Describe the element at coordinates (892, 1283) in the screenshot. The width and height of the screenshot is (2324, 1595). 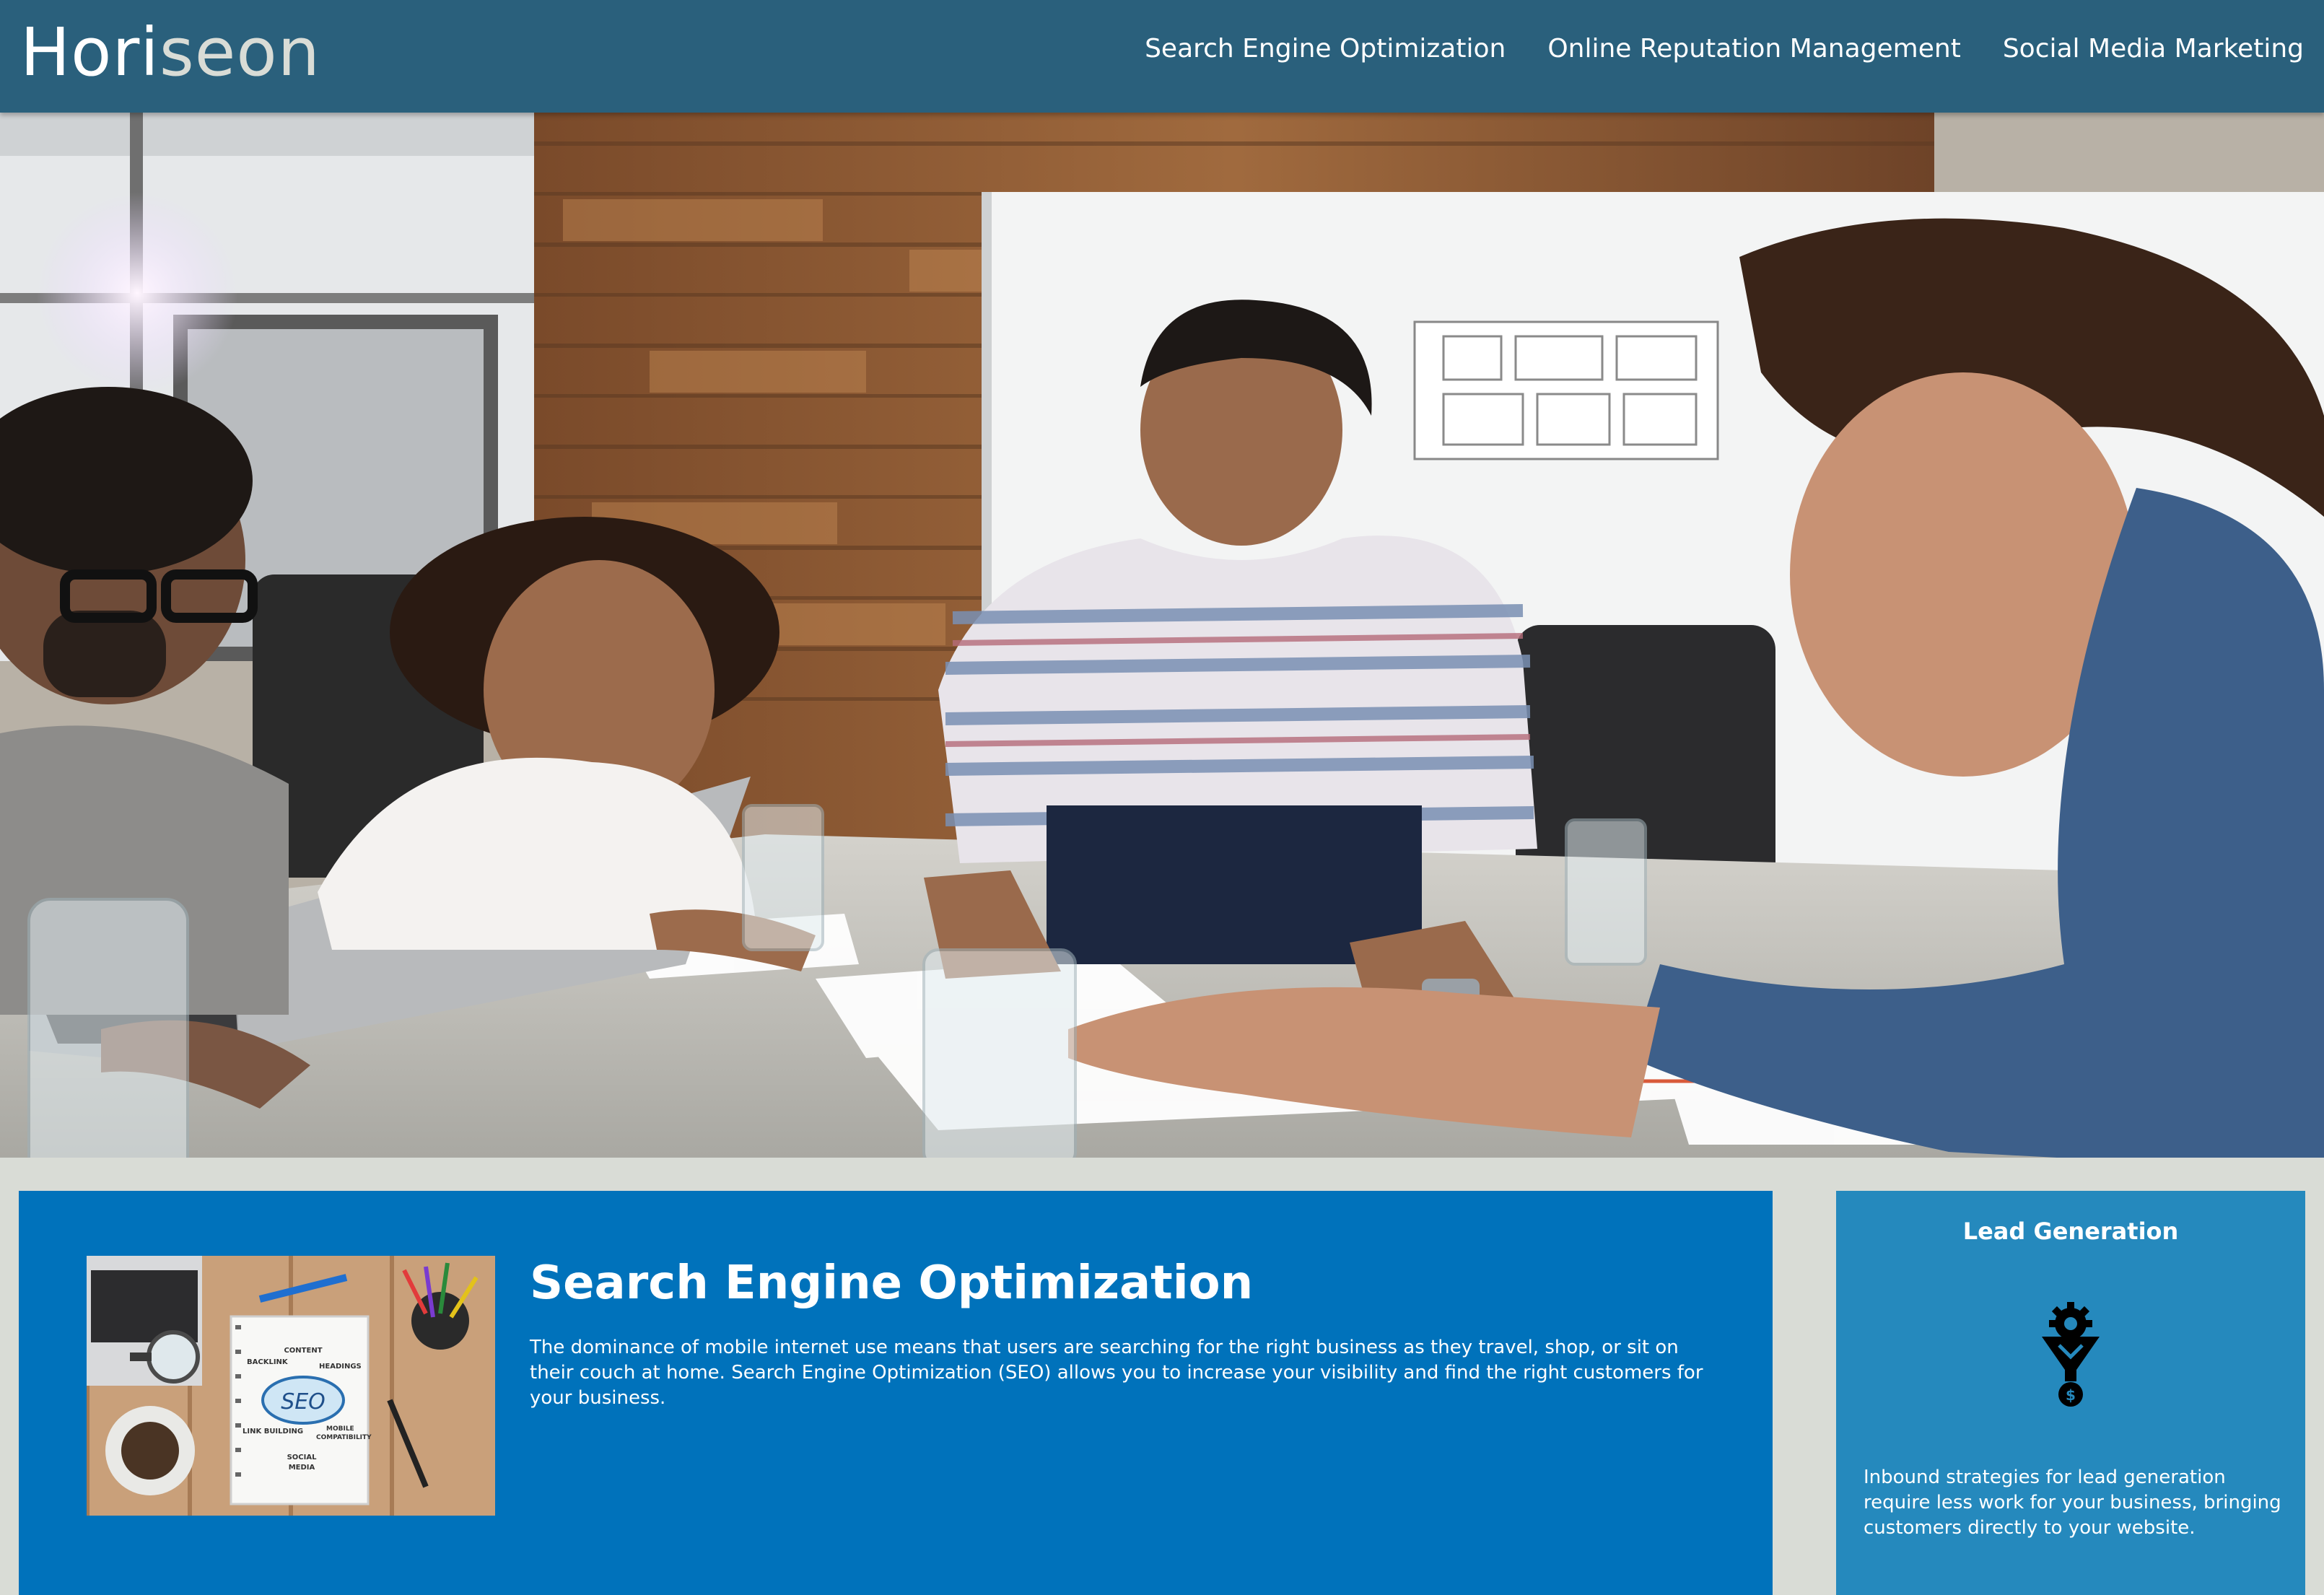
I see `seo-section-title: Search Engine Optimization` at that location.